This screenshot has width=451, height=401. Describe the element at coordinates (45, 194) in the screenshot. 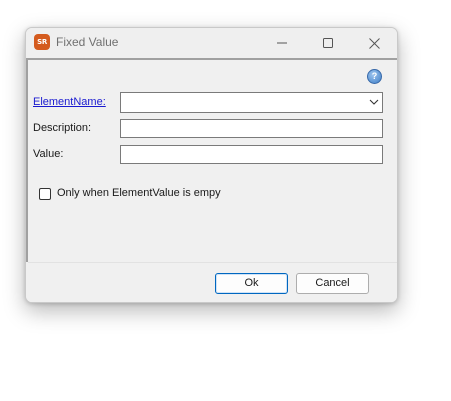

I see `only-when-empty-checkbox` at that location.